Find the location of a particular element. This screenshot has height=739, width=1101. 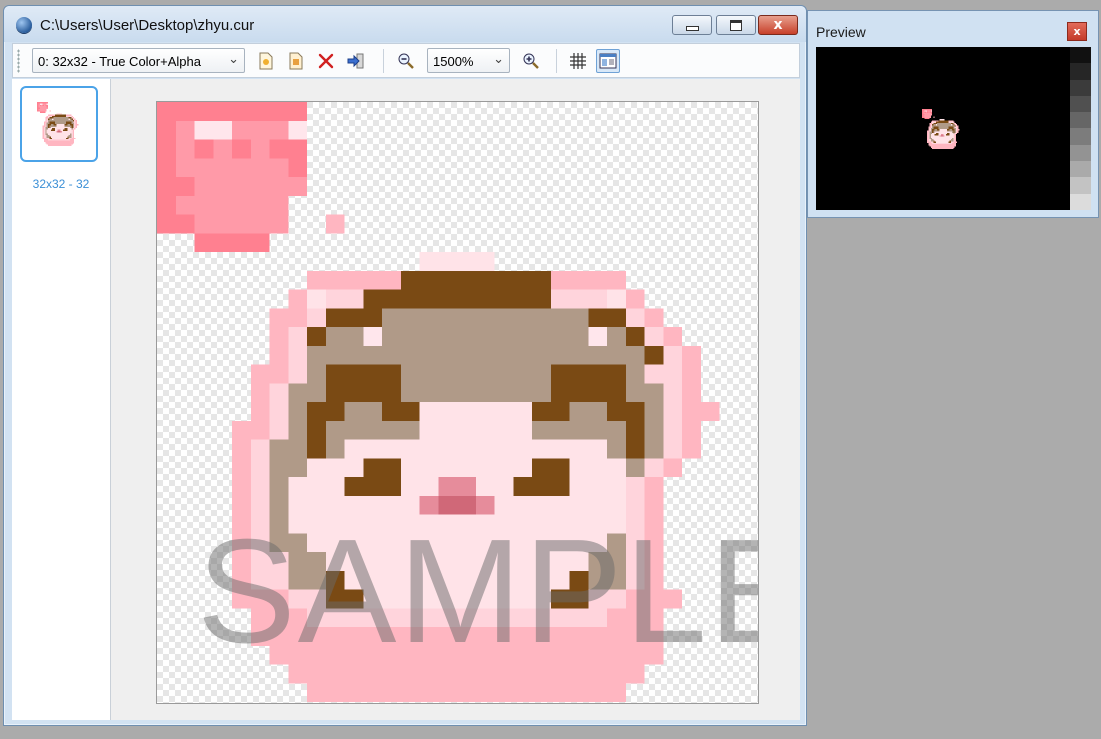

frame-thumbnail is located at coordinates (59, 124).